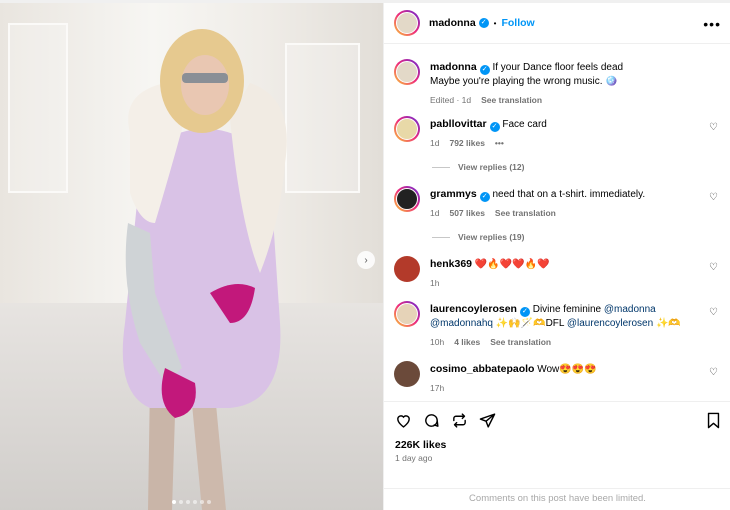 The height and width of the screenshot is (510, 730). Describe the element at coordinates (567, 369) in the screenshot. I see `comment-text: Wow😍😍😍` at that location.